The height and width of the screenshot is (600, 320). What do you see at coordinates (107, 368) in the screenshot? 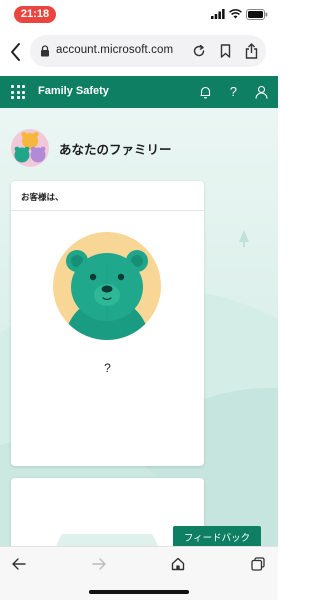
I see `member-name: ?` at bounding box center [107, 368].